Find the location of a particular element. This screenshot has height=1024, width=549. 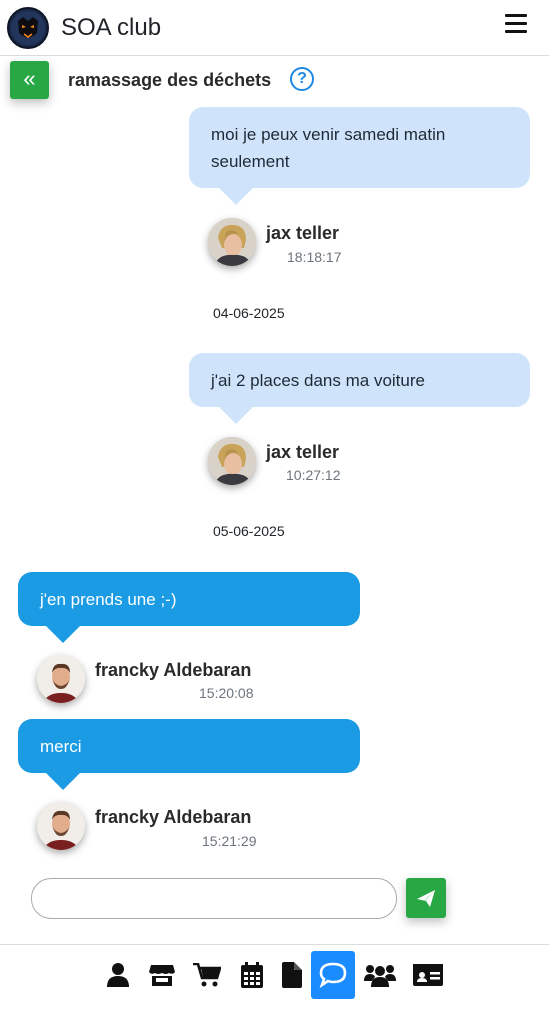

message-bubble: merci is located at coordinates (189, 746).